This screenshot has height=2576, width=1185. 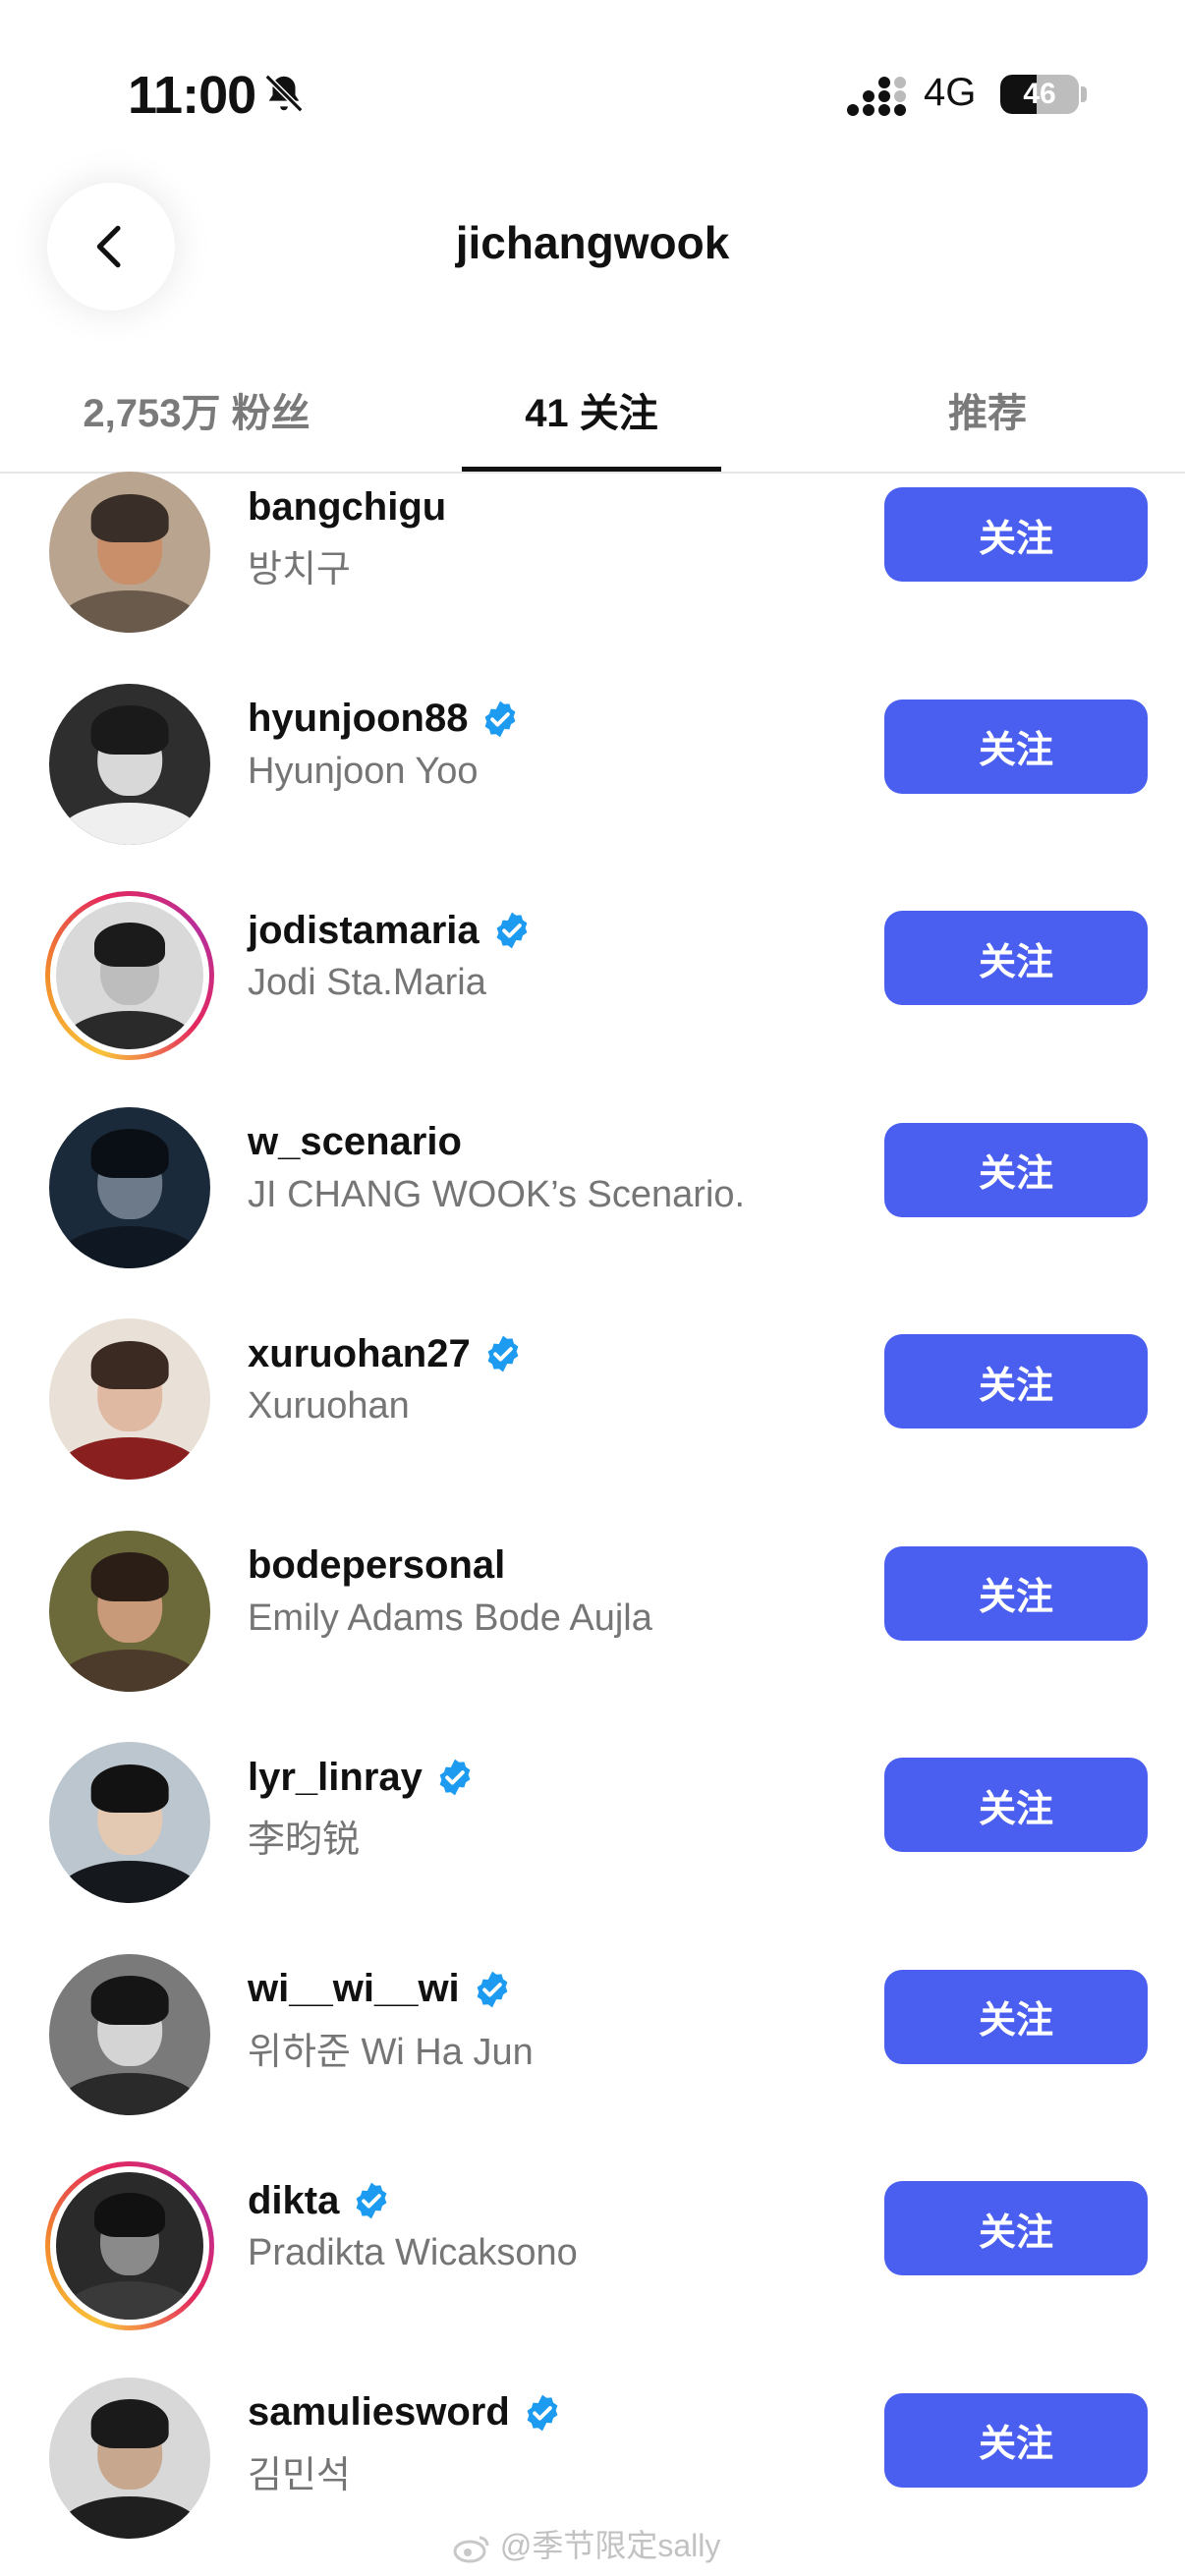 I want to click on cellular-signal-icon, so click(x=877, y=96).